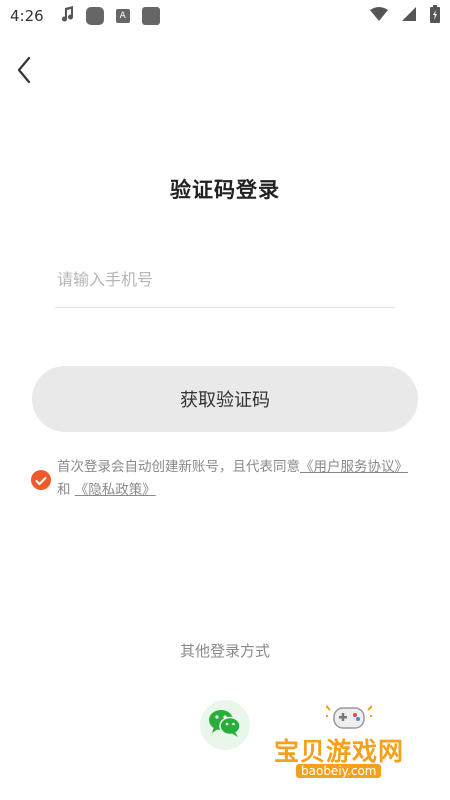 This screenshot has height=800, width=450. I want to click on other-login-label: 其他登录方式, so click(224, 651).